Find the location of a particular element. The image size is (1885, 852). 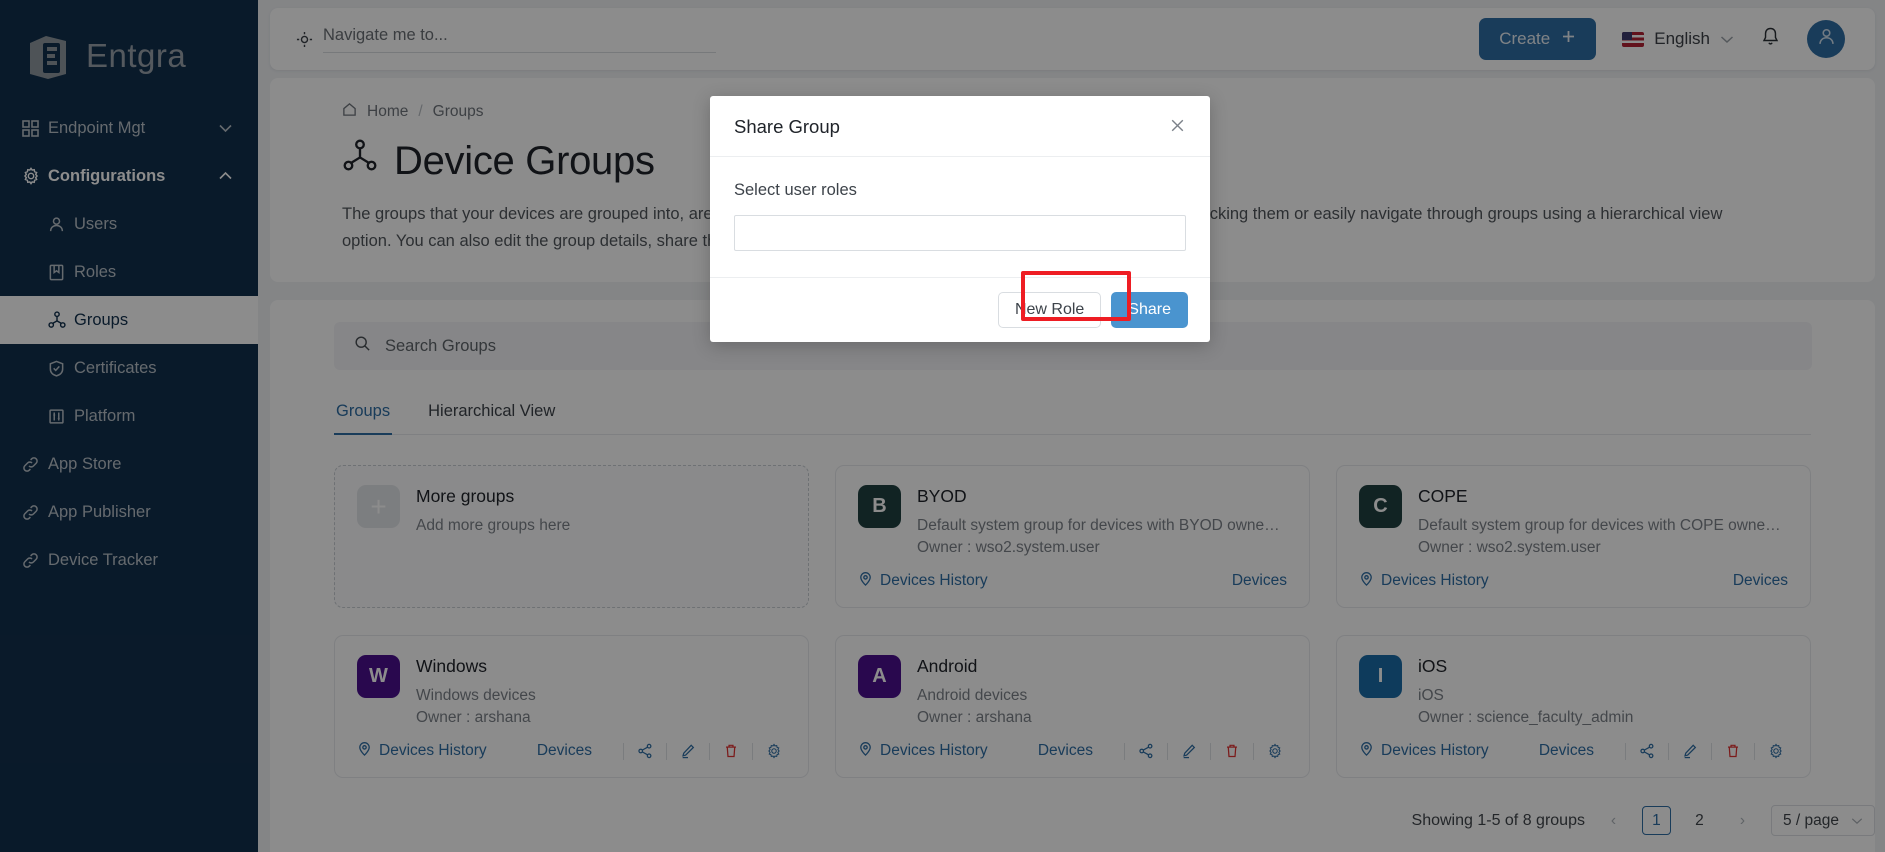

new-role-button: New Role is located at coordinates (1049, 310).